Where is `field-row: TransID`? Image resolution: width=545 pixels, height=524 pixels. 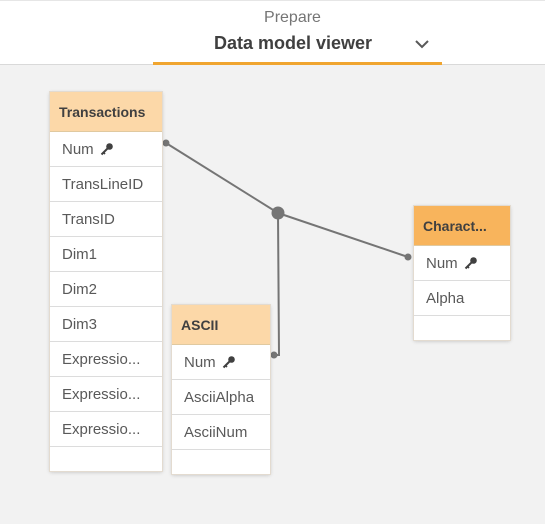
field-row: TransID is located at coordinates (106, 219).